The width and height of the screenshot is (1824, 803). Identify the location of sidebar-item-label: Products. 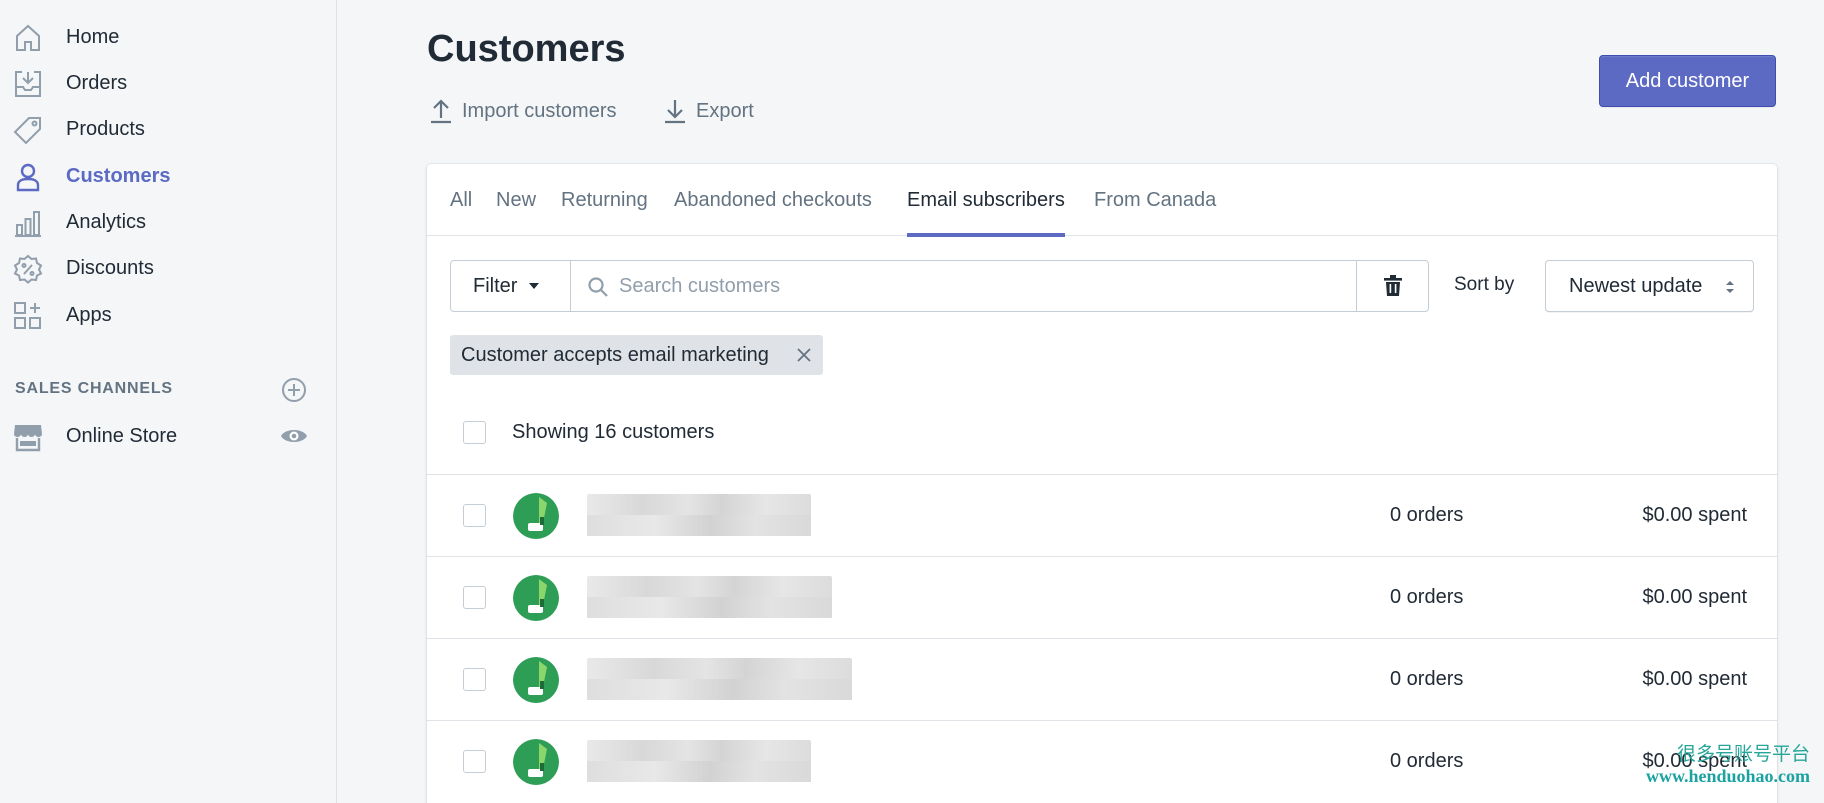
(105, 128).